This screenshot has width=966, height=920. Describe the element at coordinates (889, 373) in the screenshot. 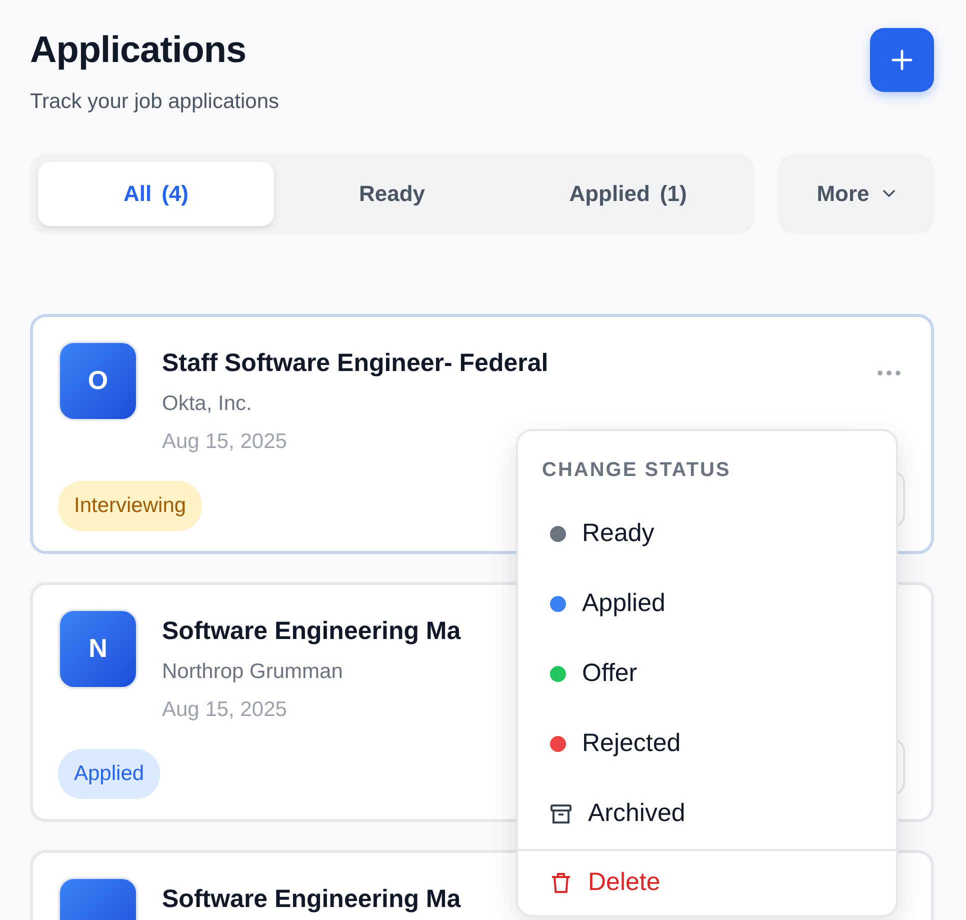

I see `ellipsis-icon` at that location.